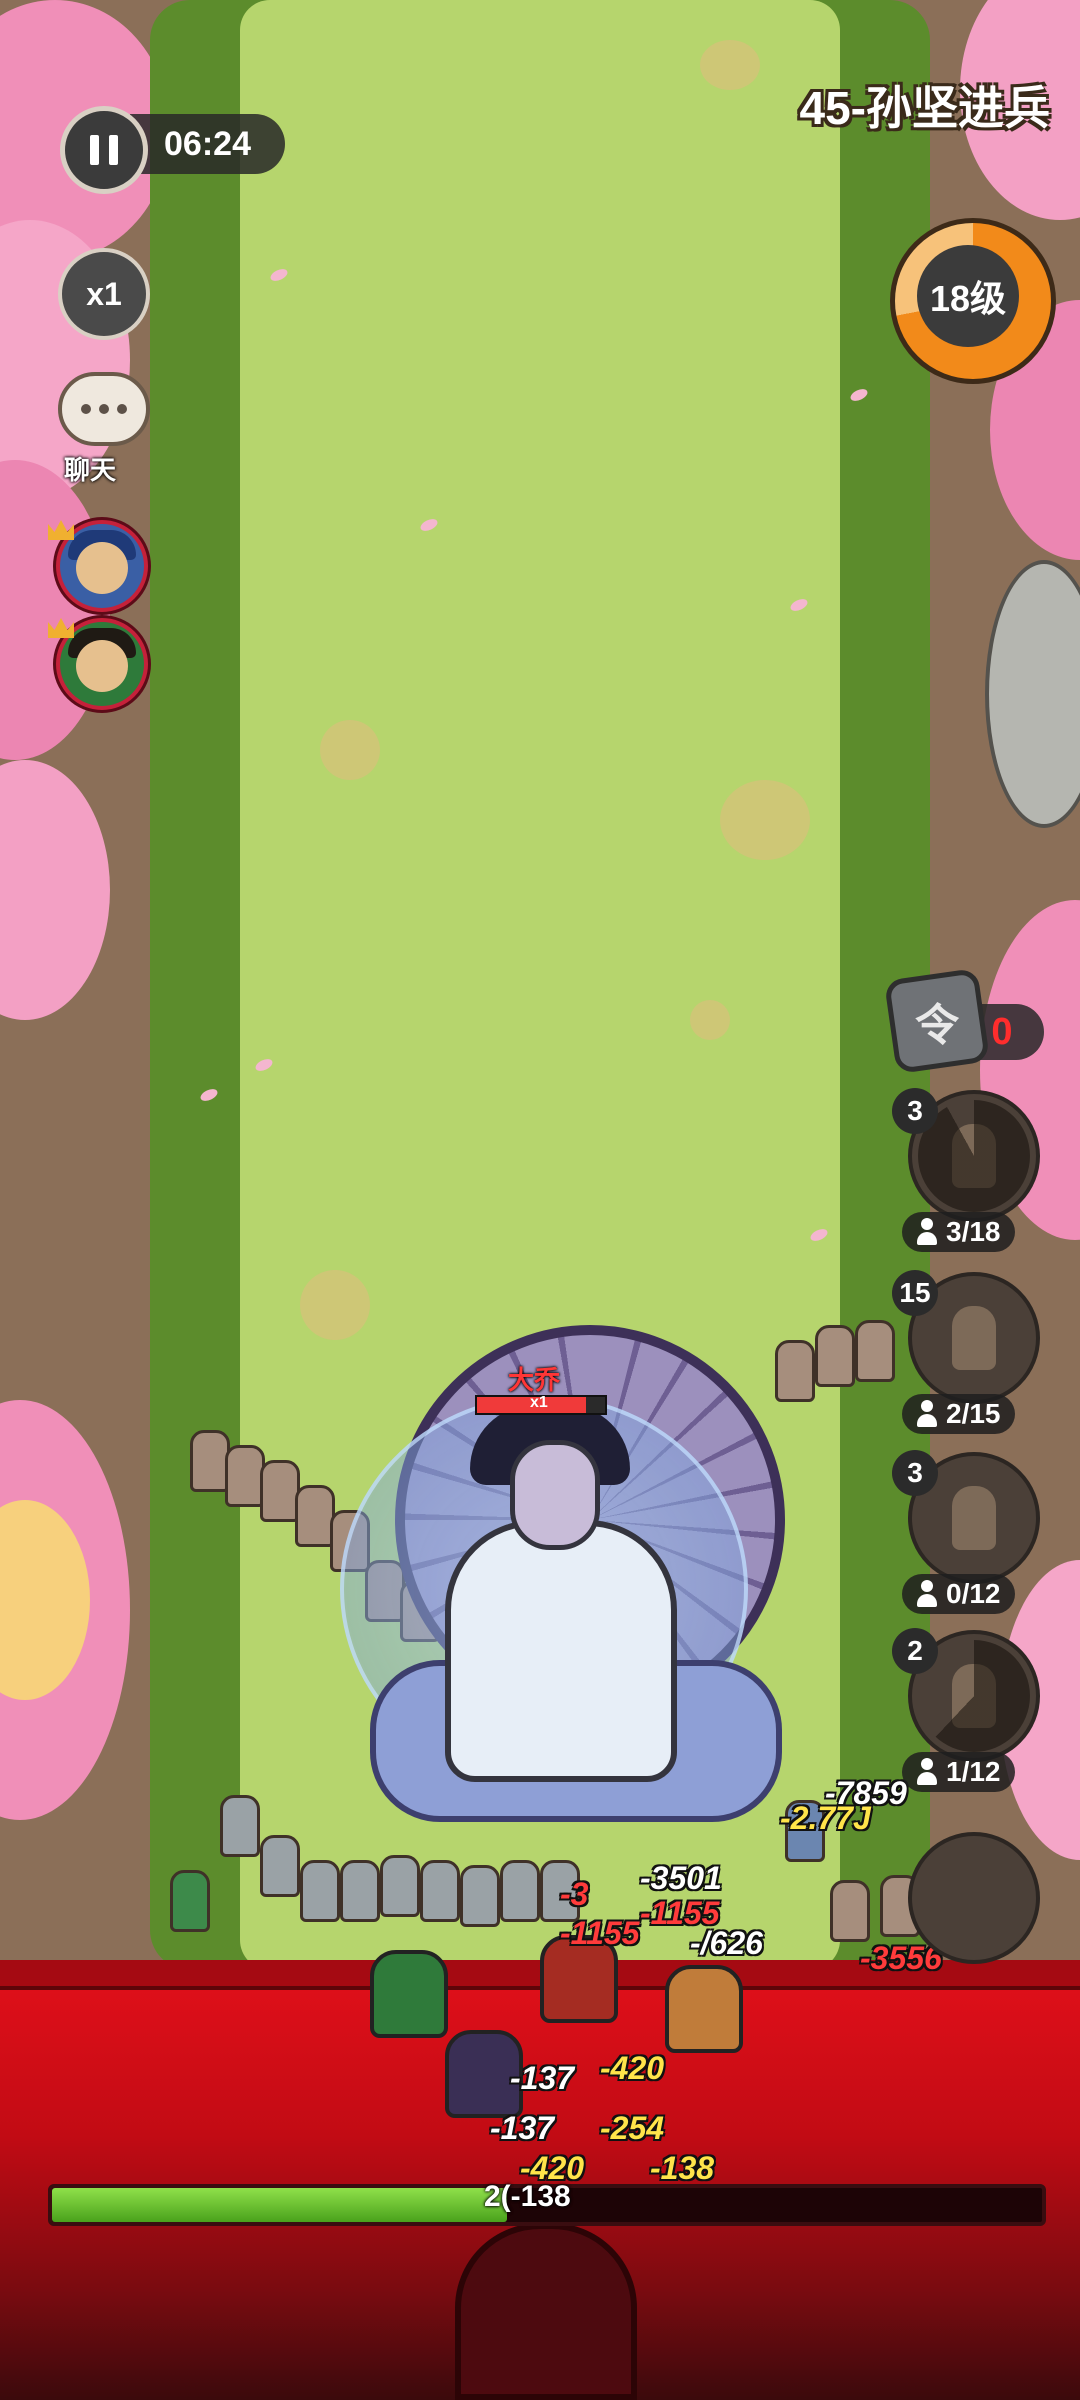  What do you see at coordinates (574, 1894) in the screenshot?
I see `damage-number: -3` at bounding box center [574, 1894].